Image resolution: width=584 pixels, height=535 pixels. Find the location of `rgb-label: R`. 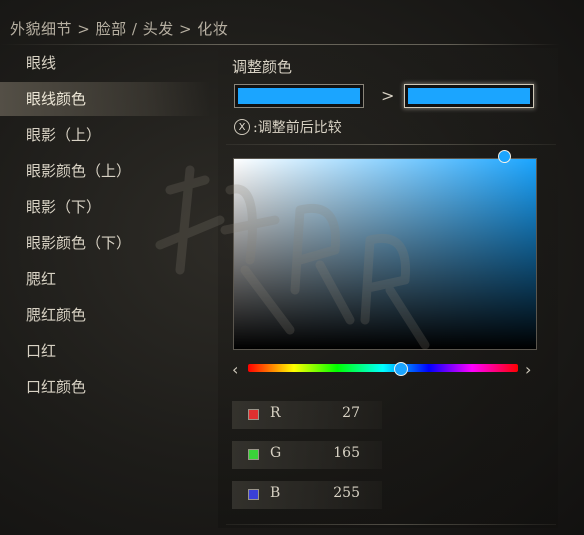

rgb-label: R is located at coordinates (275, 413).